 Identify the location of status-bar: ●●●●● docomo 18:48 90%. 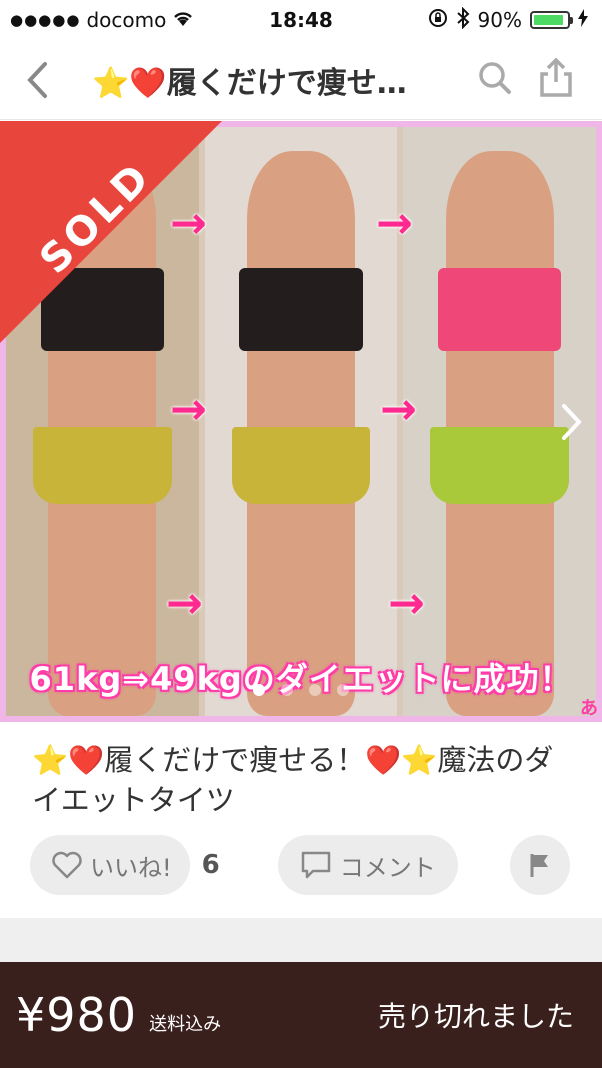
(301, 20).